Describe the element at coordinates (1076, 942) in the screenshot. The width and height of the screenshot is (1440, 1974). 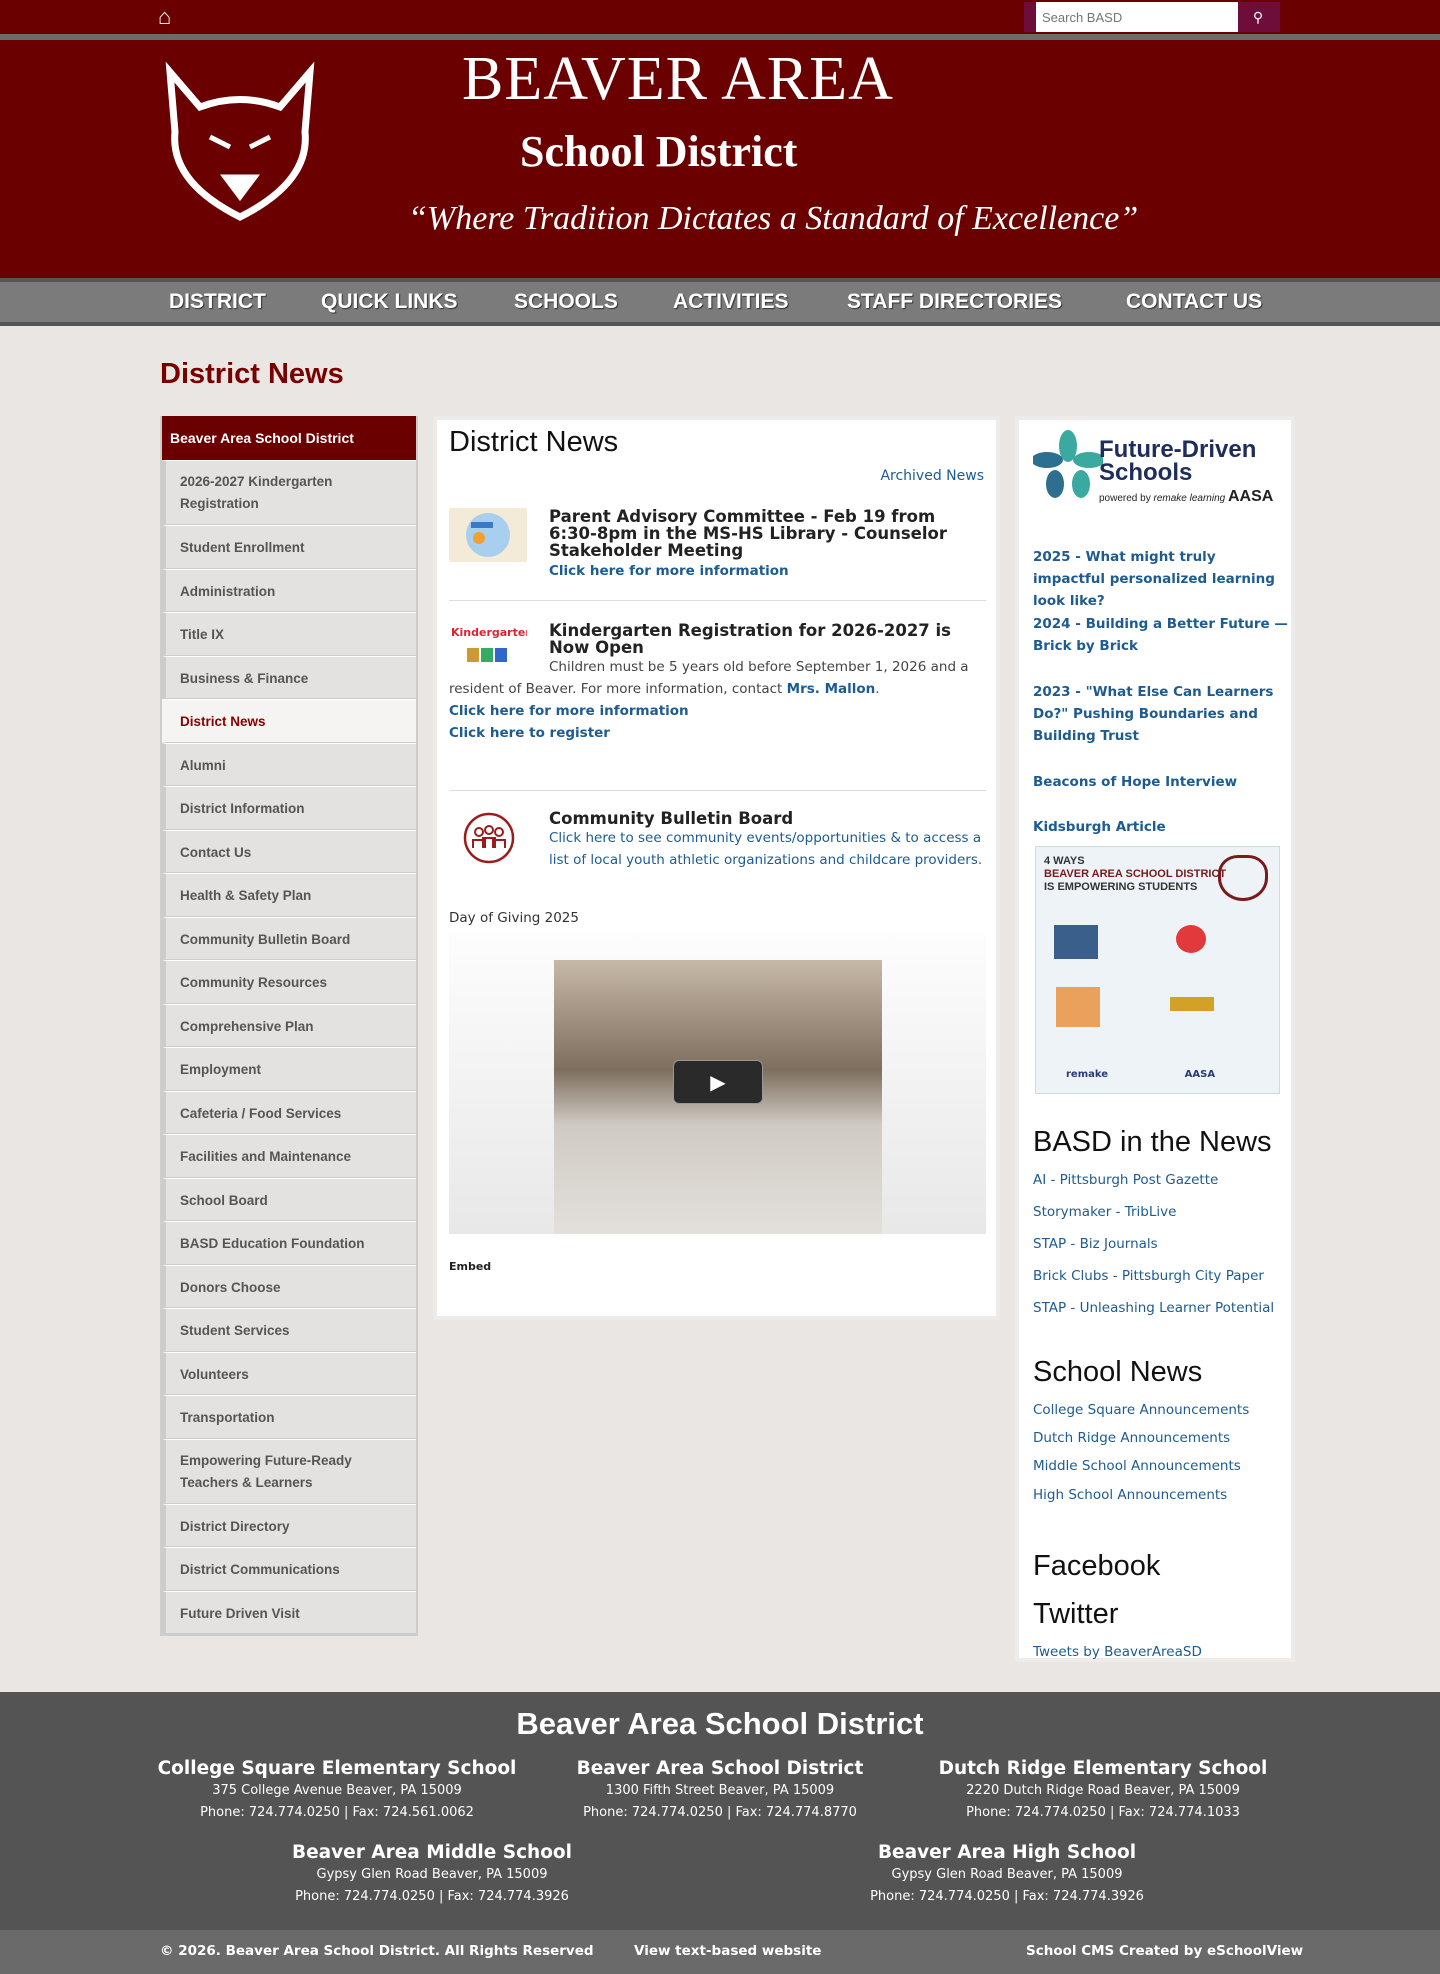
I see `robot-kit-icon` at that location.